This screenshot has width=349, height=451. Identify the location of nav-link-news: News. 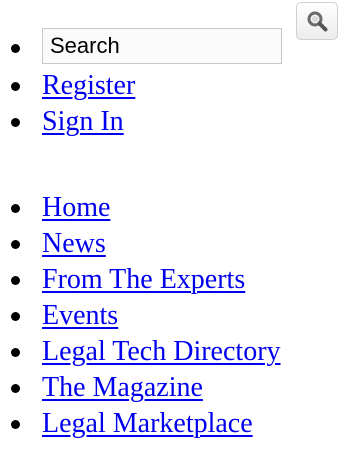
(74, 244).